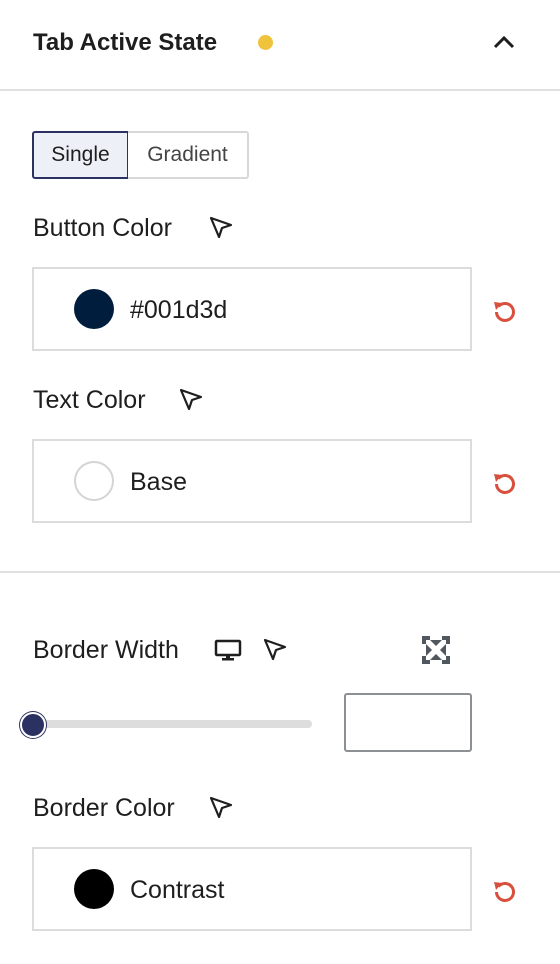 This screenshot has width=560, height=964. Describe the element at coordinates (177, 890) in the screenshot. I see `border-color-value: Contrast` at that location.